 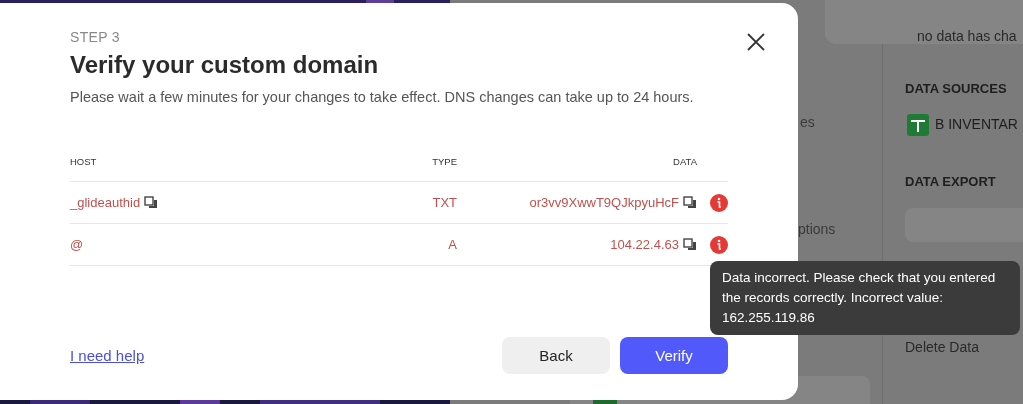 I want to click on tooltip: Data incorrect. Please check that you entered the records correctly. Incorrect value: 162.255.119.86, so click(x=865, y=298).